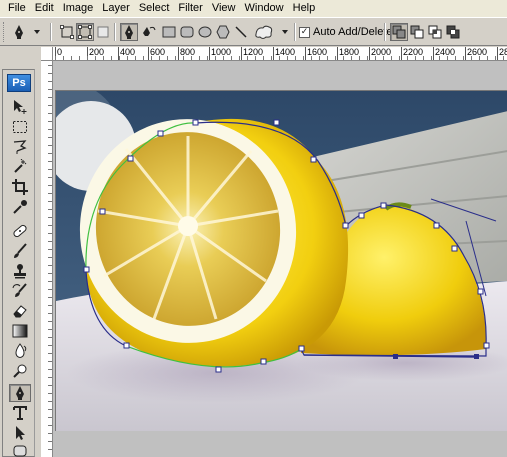 The width and height of the screenshot is (507, 457). What do you see at coordinates (417, 32) in the screenshot?
I see `subtract-from-path-area-icon` at bounding box center [417, 32].